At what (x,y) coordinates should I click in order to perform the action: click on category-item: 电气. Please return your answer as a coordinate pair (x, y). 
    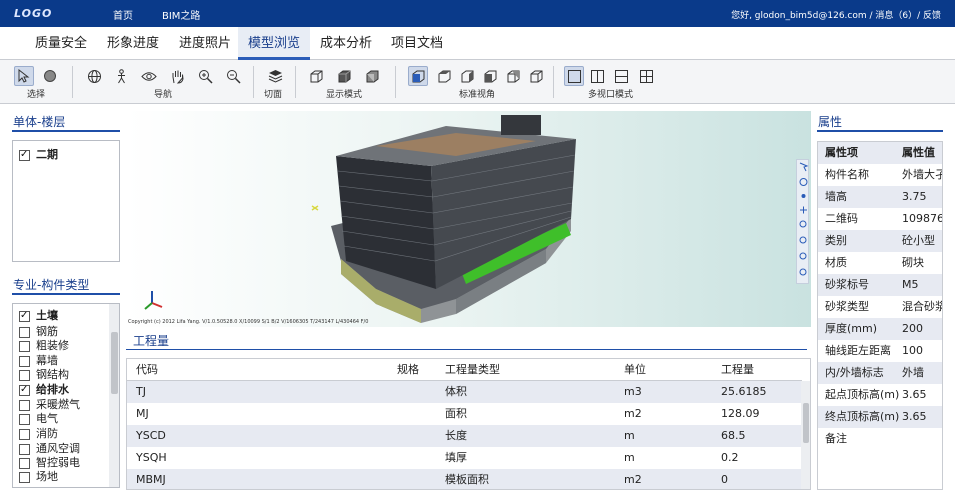
    Looking at the image, I should click on (38, 419).